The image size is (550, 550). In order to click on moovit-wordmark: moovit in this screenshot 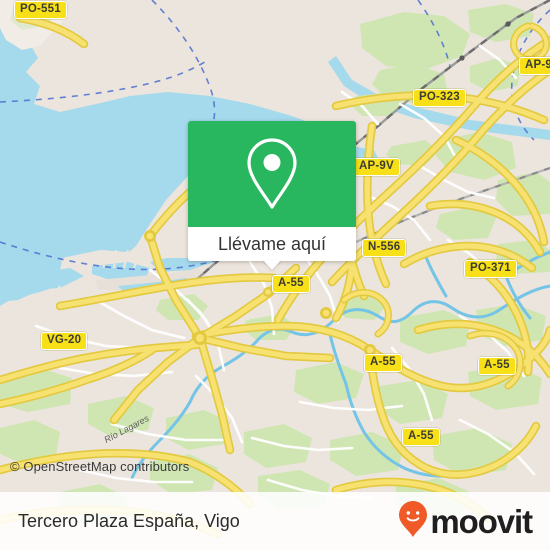, I will do `click(481, 521)`.